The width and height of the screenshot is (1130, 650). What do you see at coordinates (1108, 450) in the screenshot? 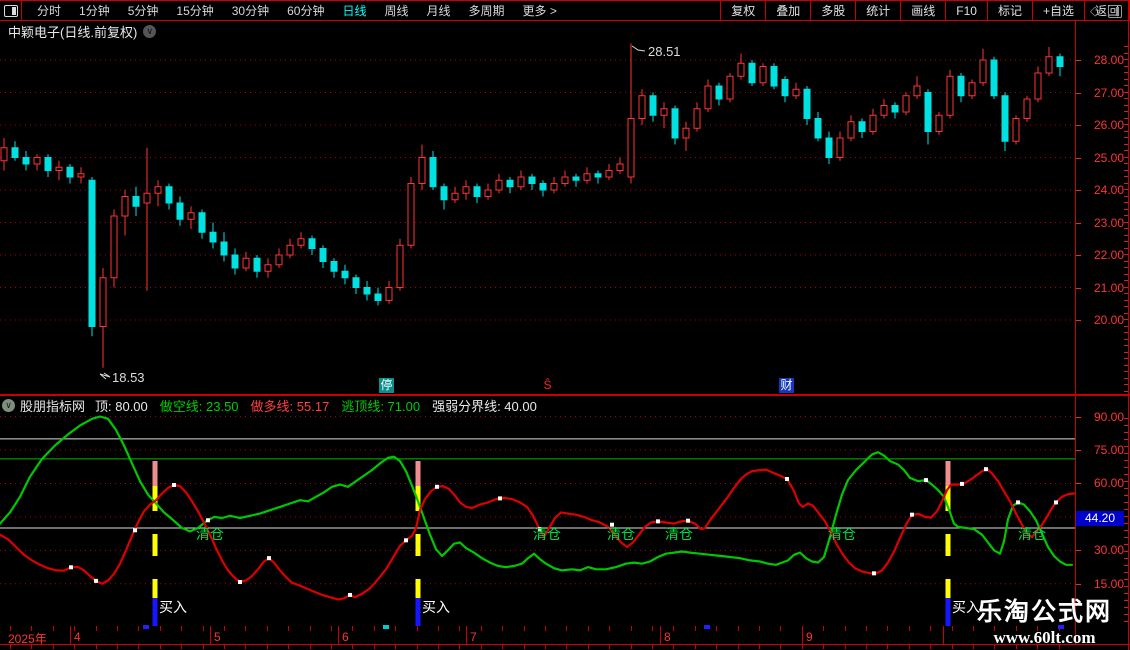
I see `indicator-tick-label: 75.00` at bounding box center [1108, 450].